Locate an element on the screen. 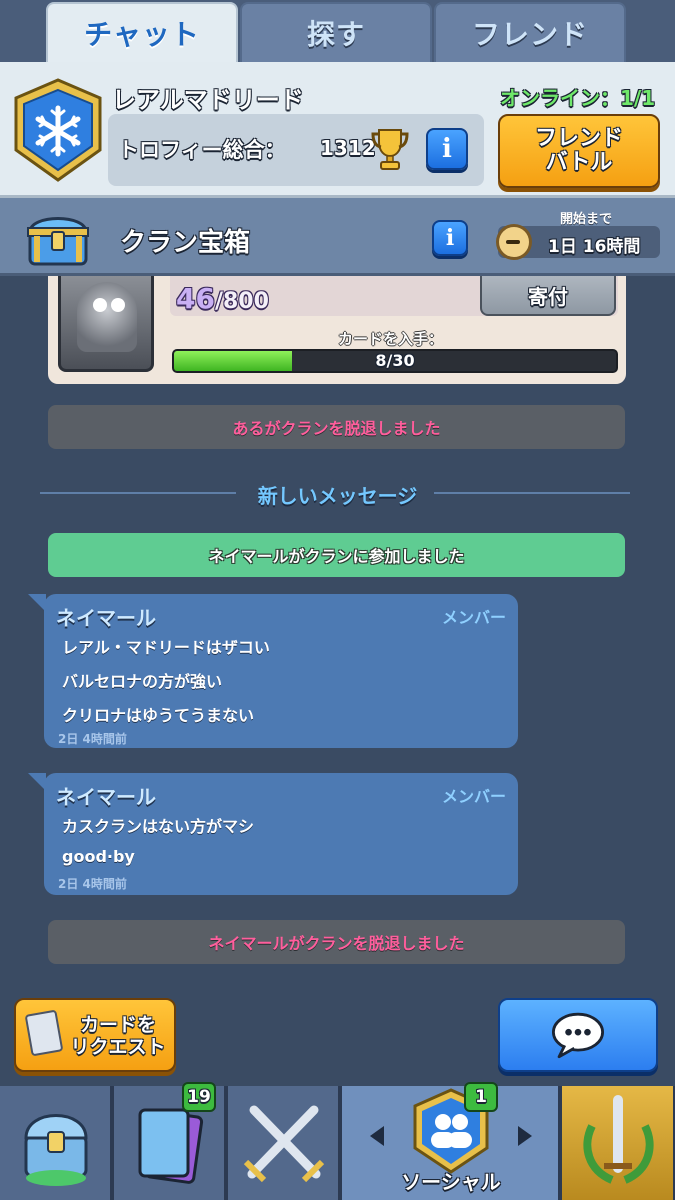 Image resolution: width=675 pixels, height=1200 pixels. nav-tournament is located at coordinates (618, 1143).